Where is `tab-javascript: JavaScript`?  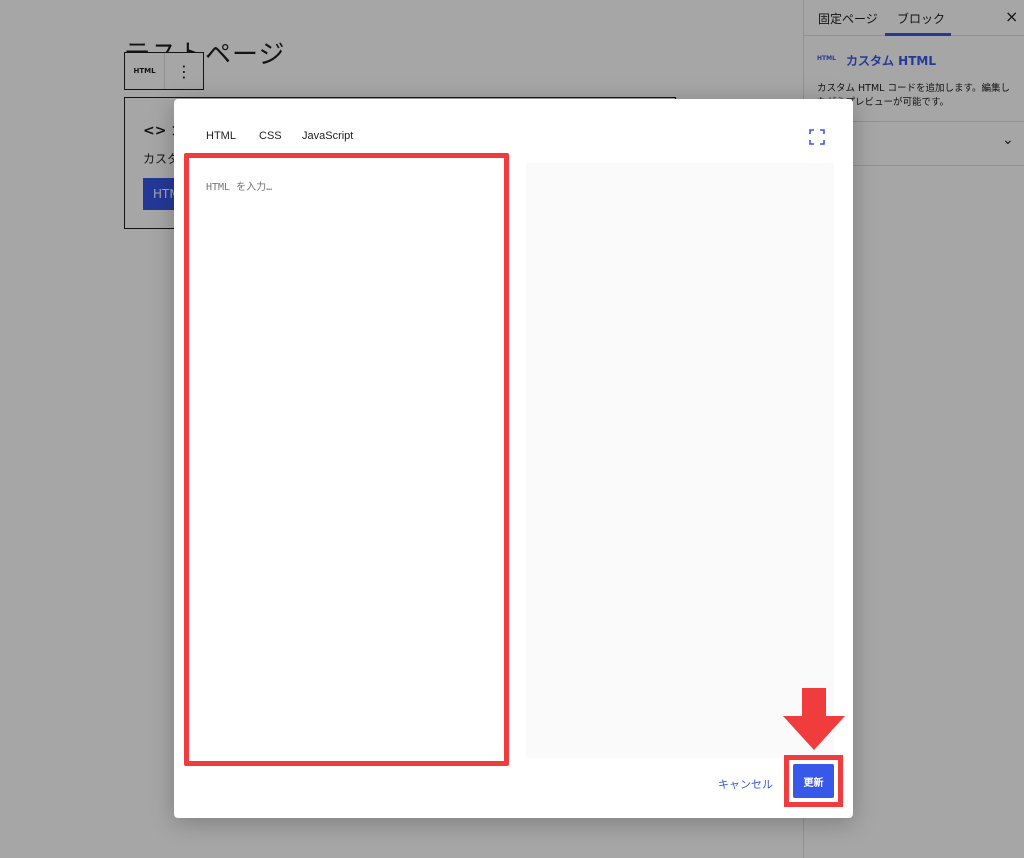 tab-javascript: JavaScript is located at coordinates (327, 136).